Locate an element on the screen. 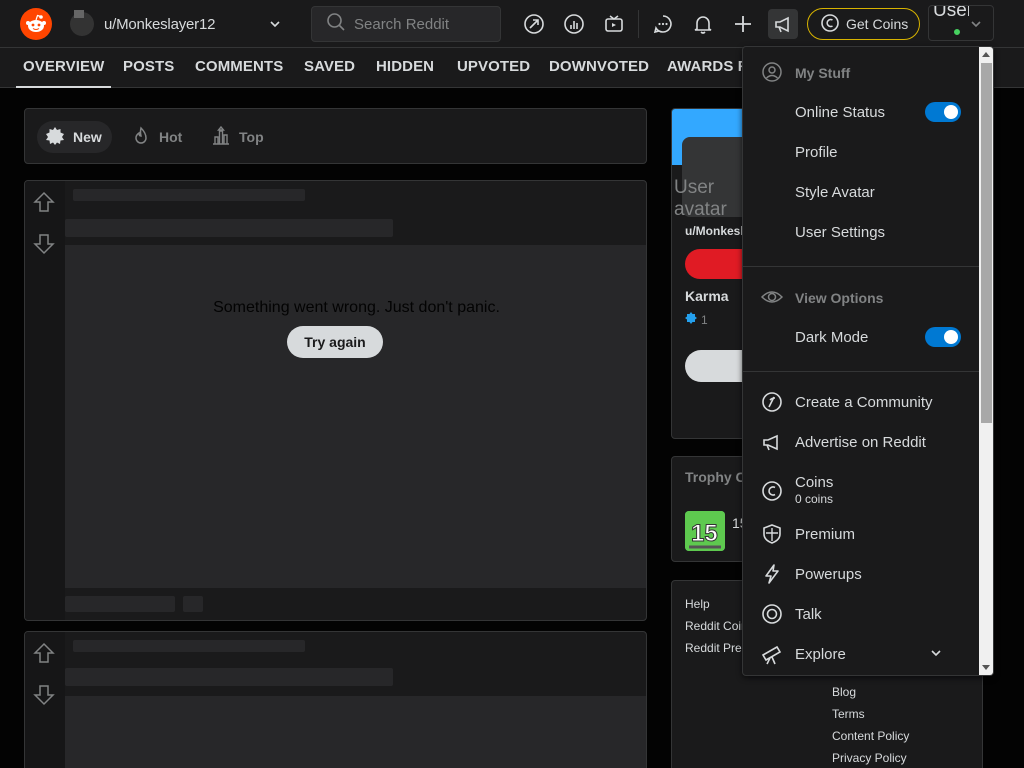 This screenshot has width=1024, height=768. karma-value: 1 is located at coordinates (696, 319).